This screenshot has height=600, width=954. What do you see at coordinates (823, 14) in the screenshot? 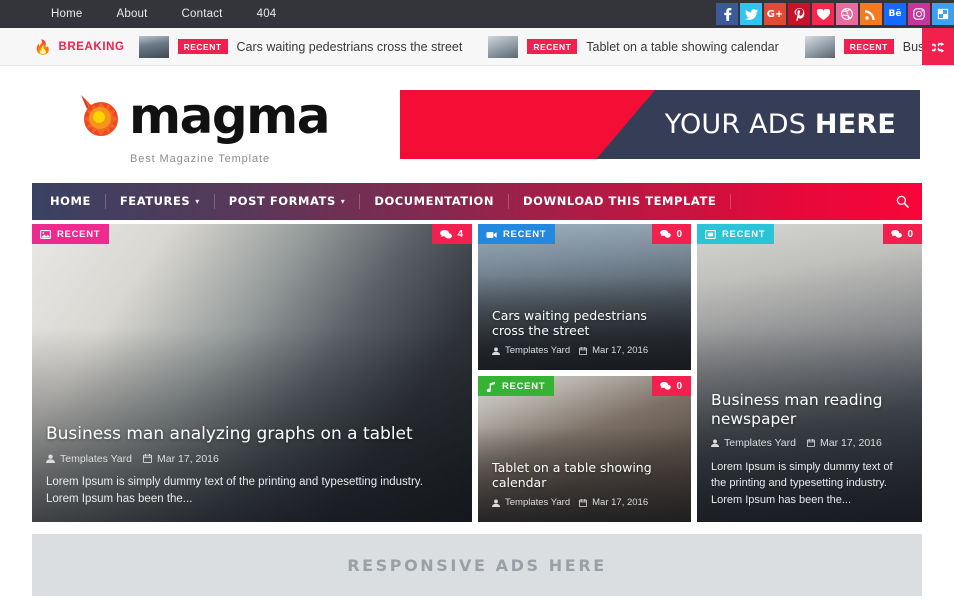
I see `bloglovin-heart-icon` at bounding box center [823, 14].